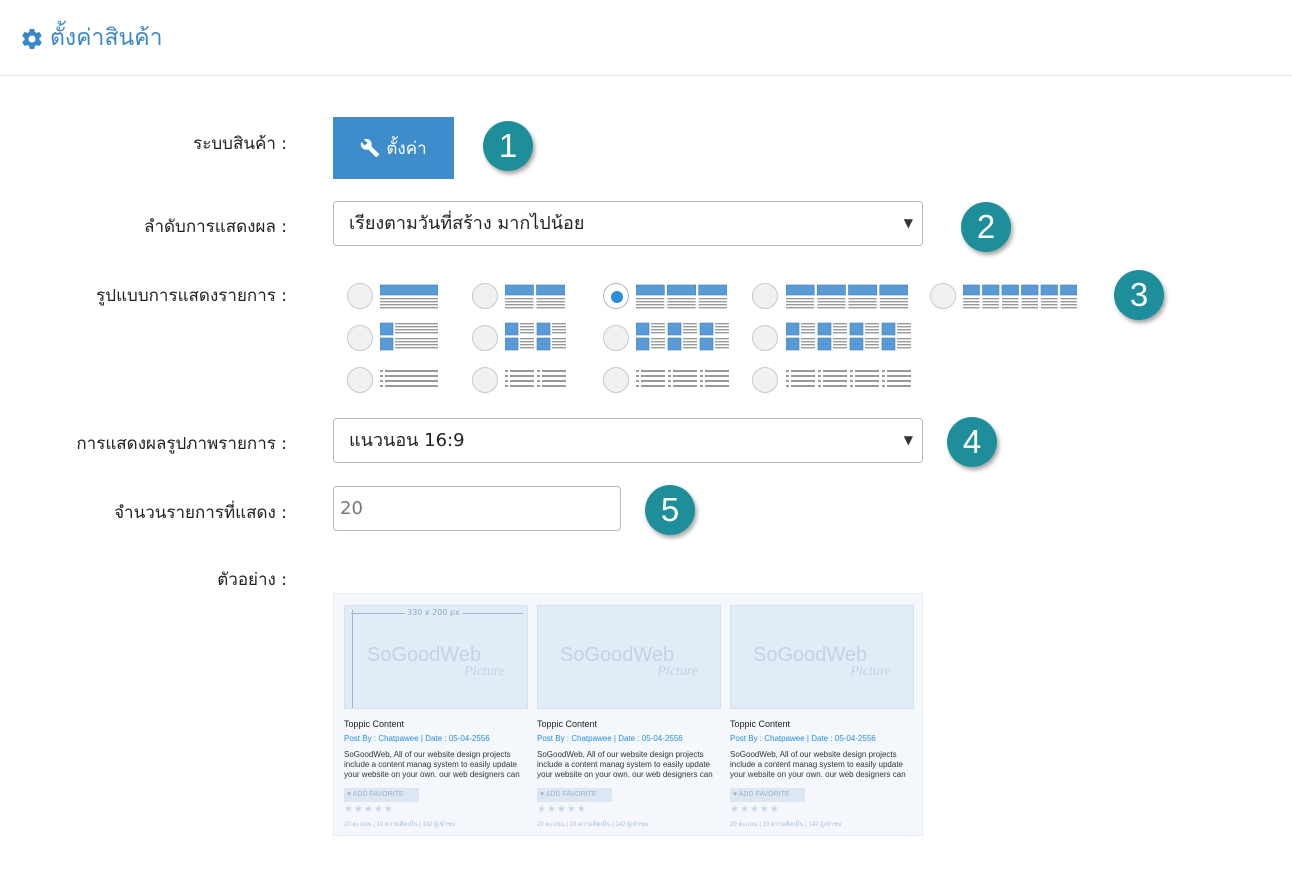 The image size is (1292, 874). Describe the element at coordinates (670, 510) in the screenshot. I see `step-badge-5: 5` at that location.